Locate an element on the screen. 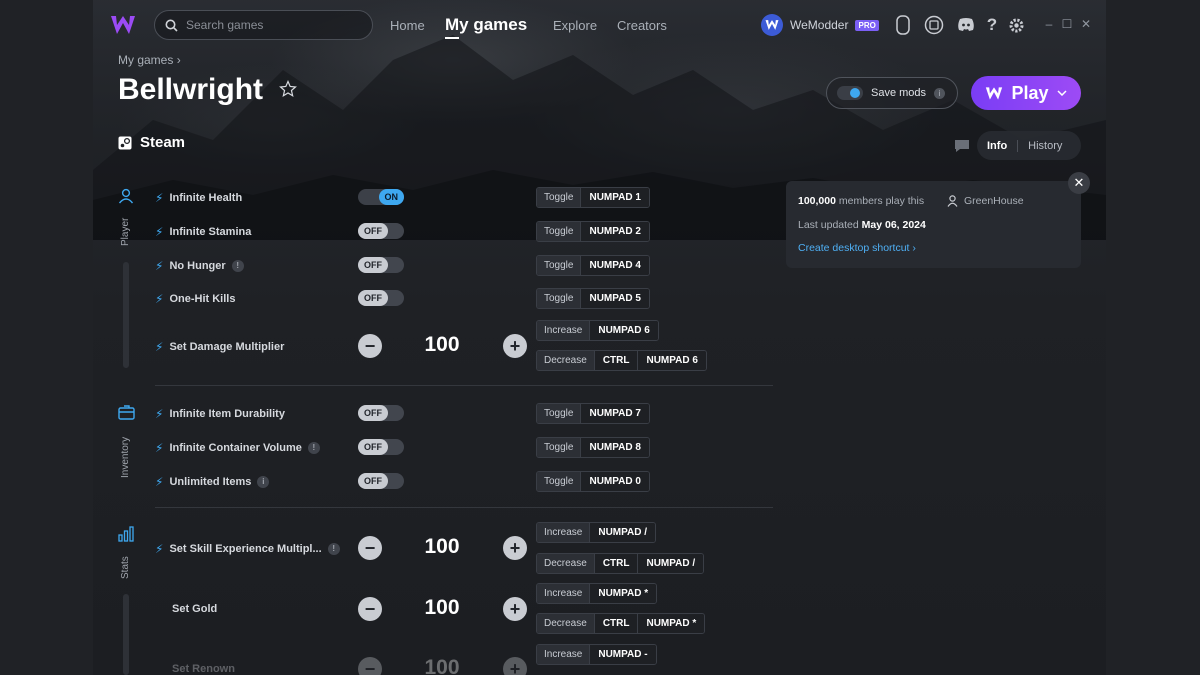 Image resolution: width=1200 pixels, height=675 pixels. hotkey-key: CTRL is located at coordinates (615, 360).